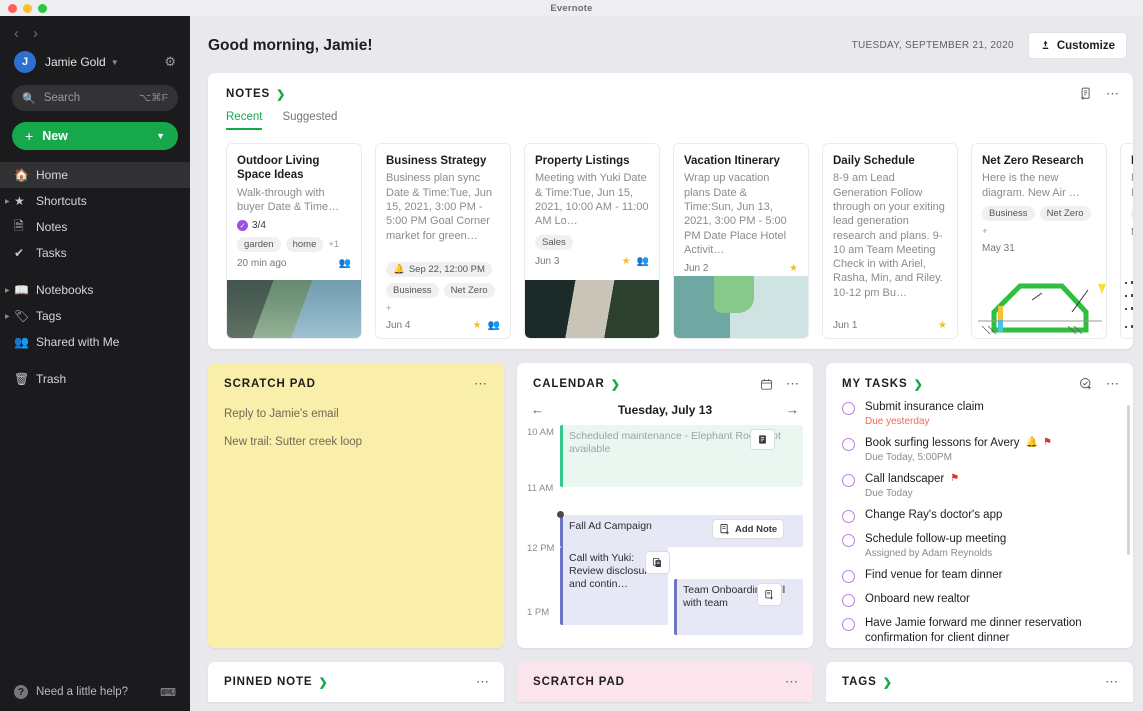 This screenshot has width=1143, height=711. I want to click on scratch-pad-panel-2: SCRATCH PAD ⋯, so click(665, 682).